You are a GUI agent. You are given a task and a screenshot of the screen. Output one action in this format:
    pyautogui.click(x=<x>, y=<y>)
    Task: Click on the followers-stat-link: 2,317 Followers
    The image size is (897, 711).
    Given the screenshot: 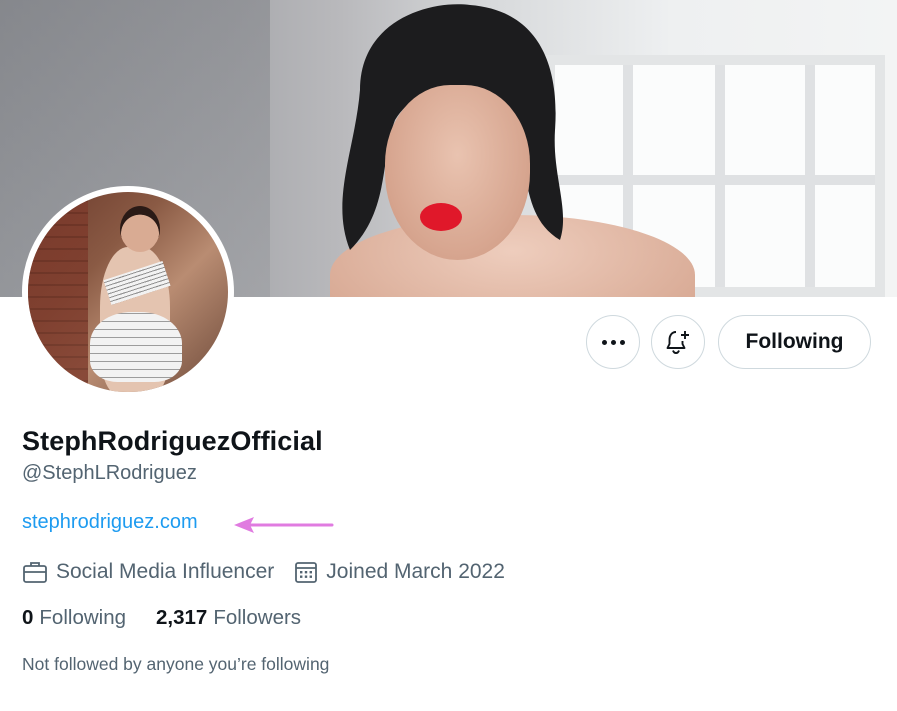 What is the action you would take?
    pyautogui.click(x=228, y=618)
    